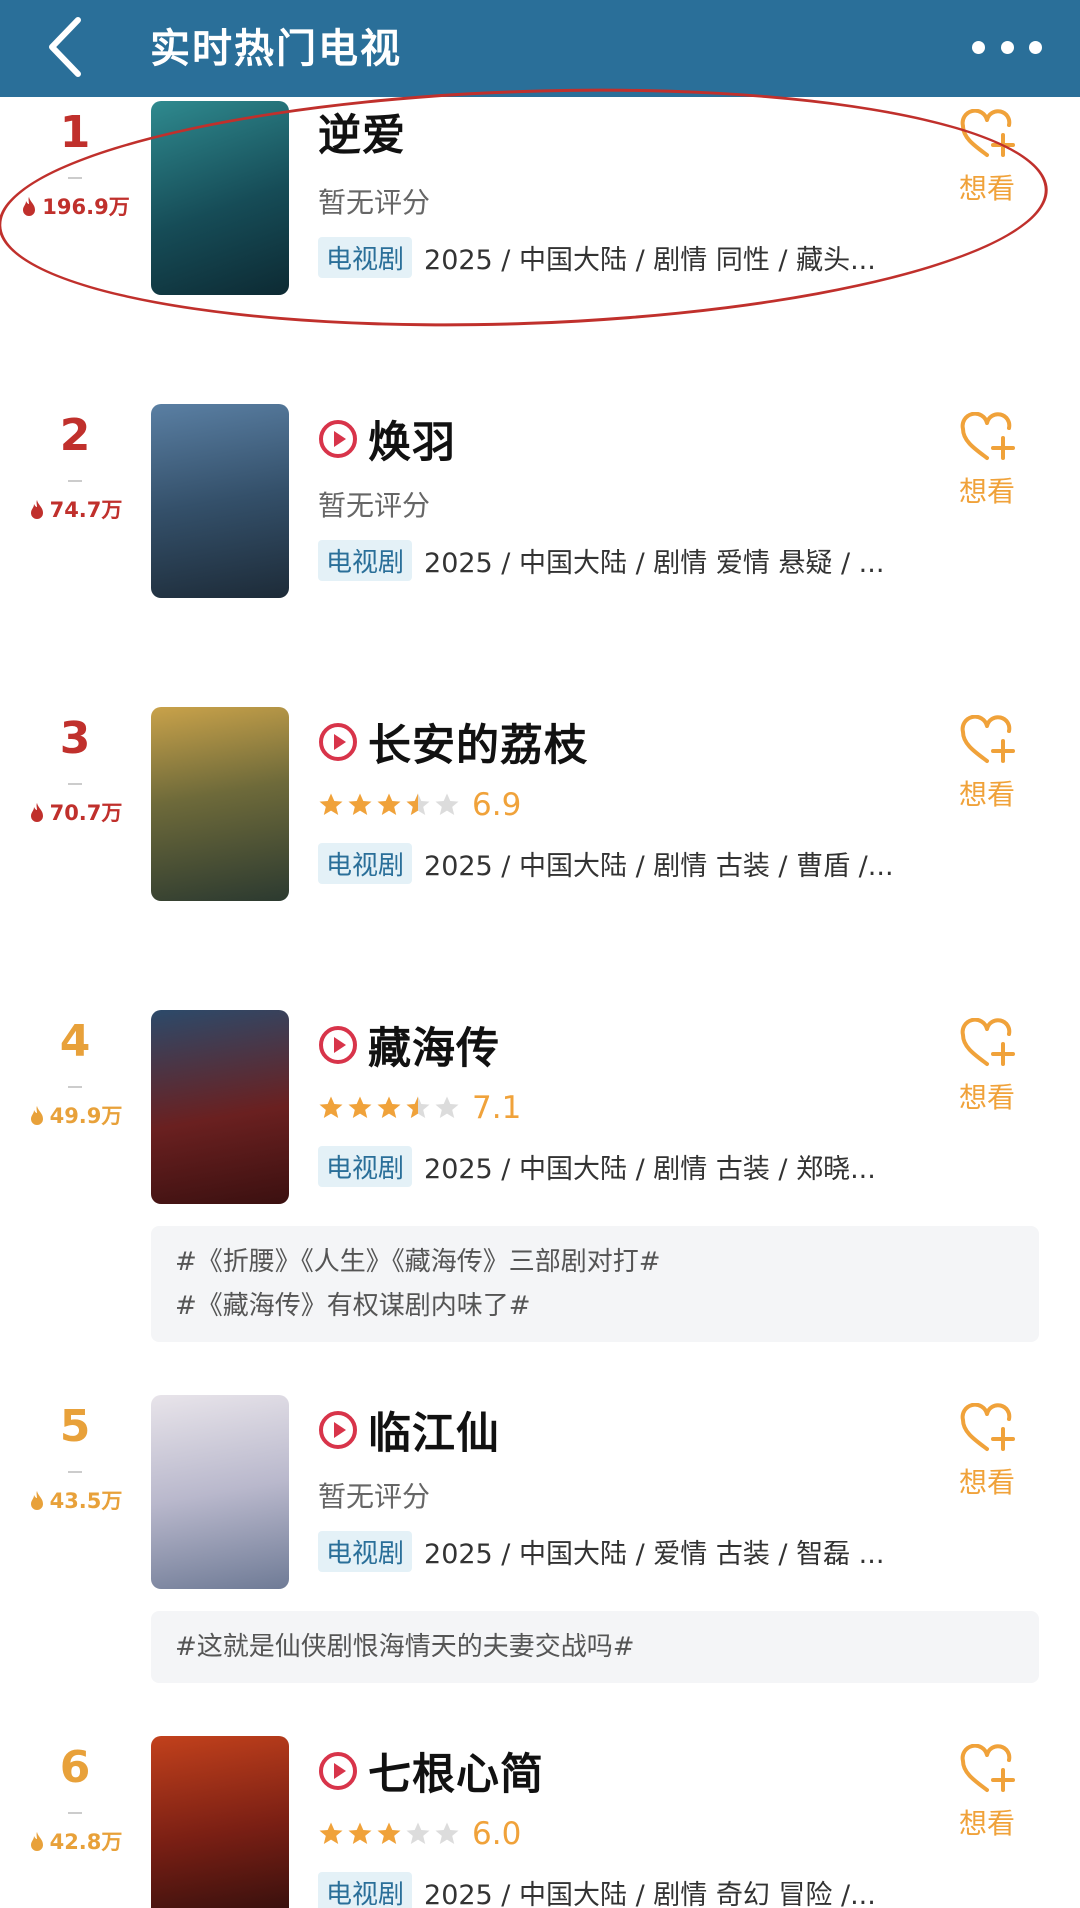 This screenshot has height=1908, width=1080. I want to click on show-title: 焕羽, so click(412, 439).